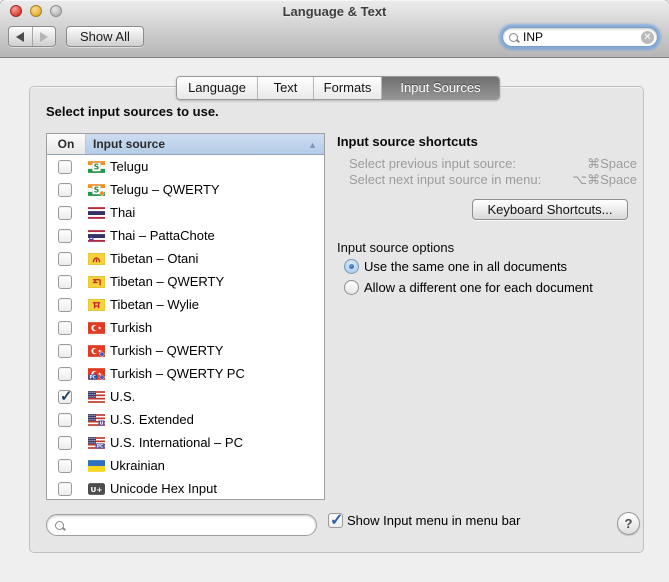 The image size is (669, 582). What do you see at coordinates (96, 258) in the screenshot?
I see `tibetan-otani-flag-icon` at bounding box center [96, 258].